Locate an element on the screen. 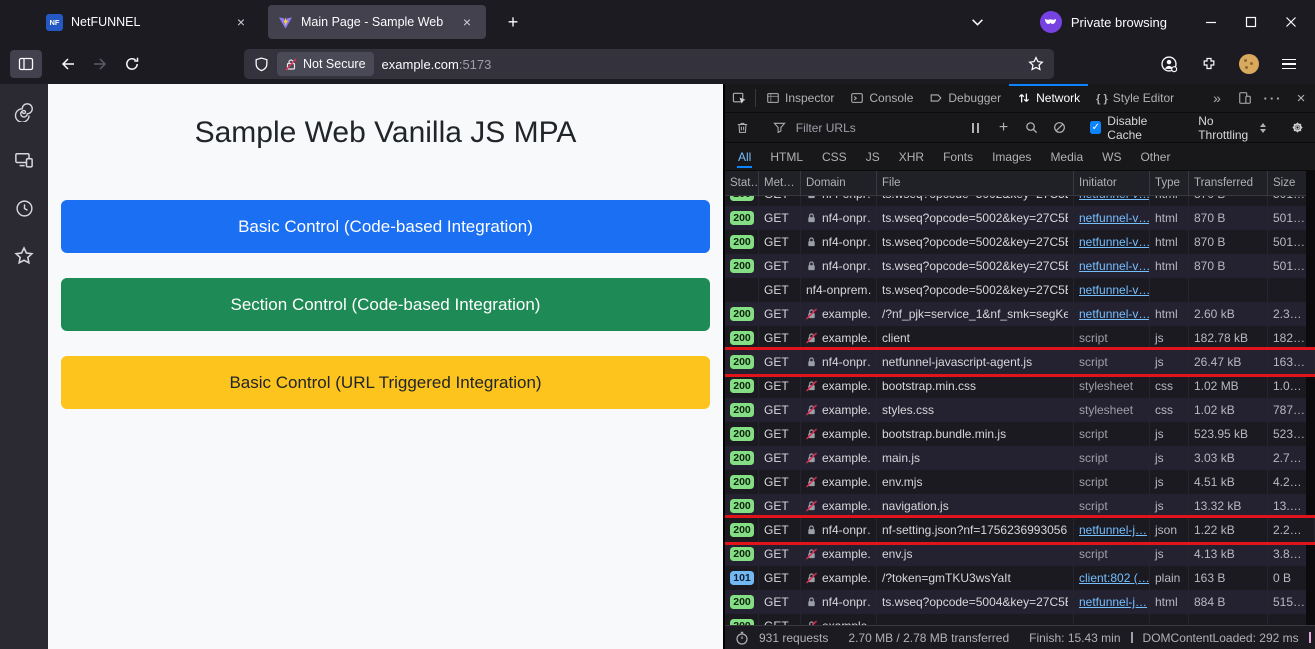 The image size is (1315, 649). network-settings-gear-icon is located at coordinates (1297, 127).